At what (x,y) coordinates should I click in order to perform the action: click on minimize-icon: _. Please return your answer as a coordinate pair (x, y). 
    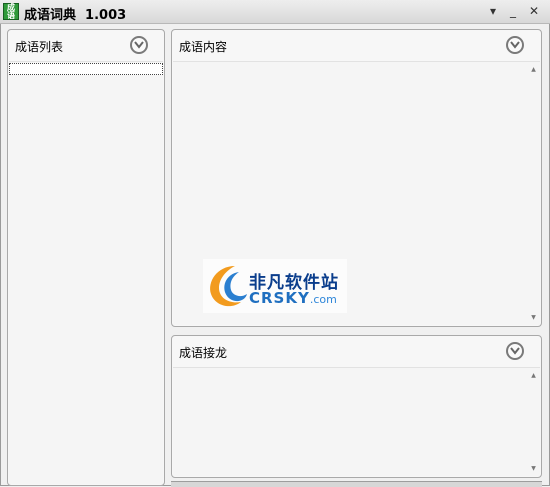
    Looking at the image, I should click on (513, 11).